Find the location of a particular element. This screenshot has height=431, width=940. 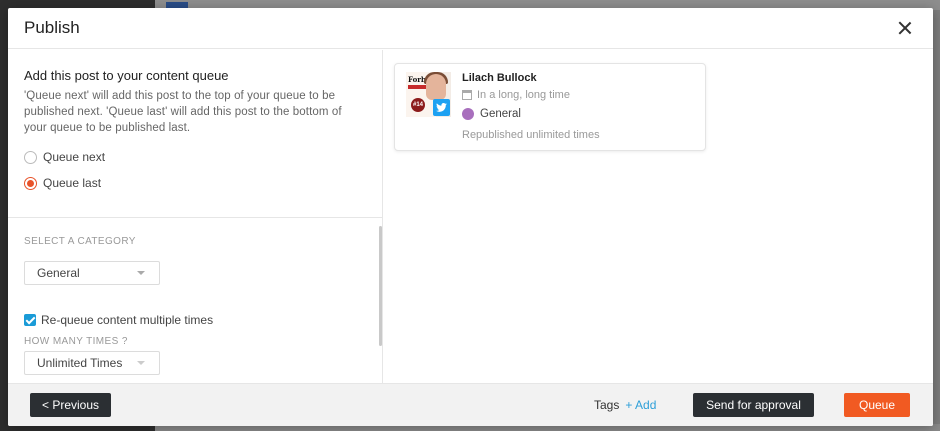

tags-control: Tags + Add is located at coordinates (625, 405).